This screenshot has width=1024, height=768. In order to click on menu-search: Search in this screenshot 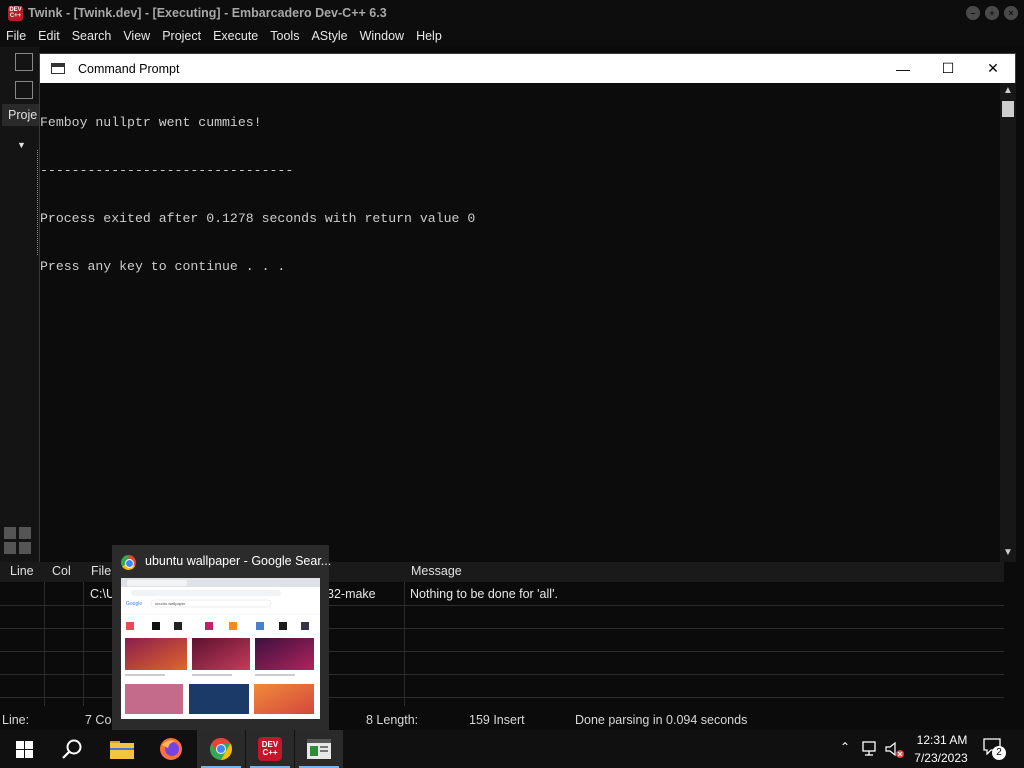, I will do `click(92, 36)`.